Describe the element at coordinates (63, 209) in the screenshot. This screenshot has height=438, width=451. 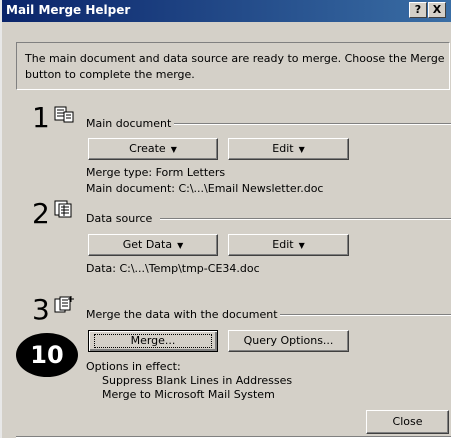
I see `data-source-icon` at that location.